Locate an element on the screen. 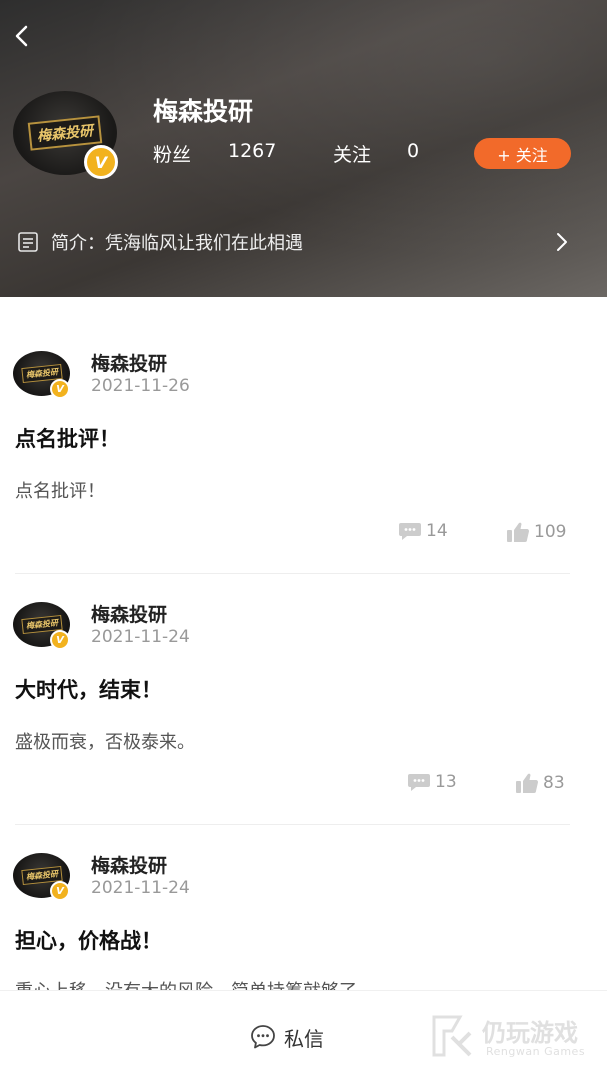 The height and width of the screenshot is (1080, 607). post-title: 大时代，结束！ is located at coordinates (88, 690).